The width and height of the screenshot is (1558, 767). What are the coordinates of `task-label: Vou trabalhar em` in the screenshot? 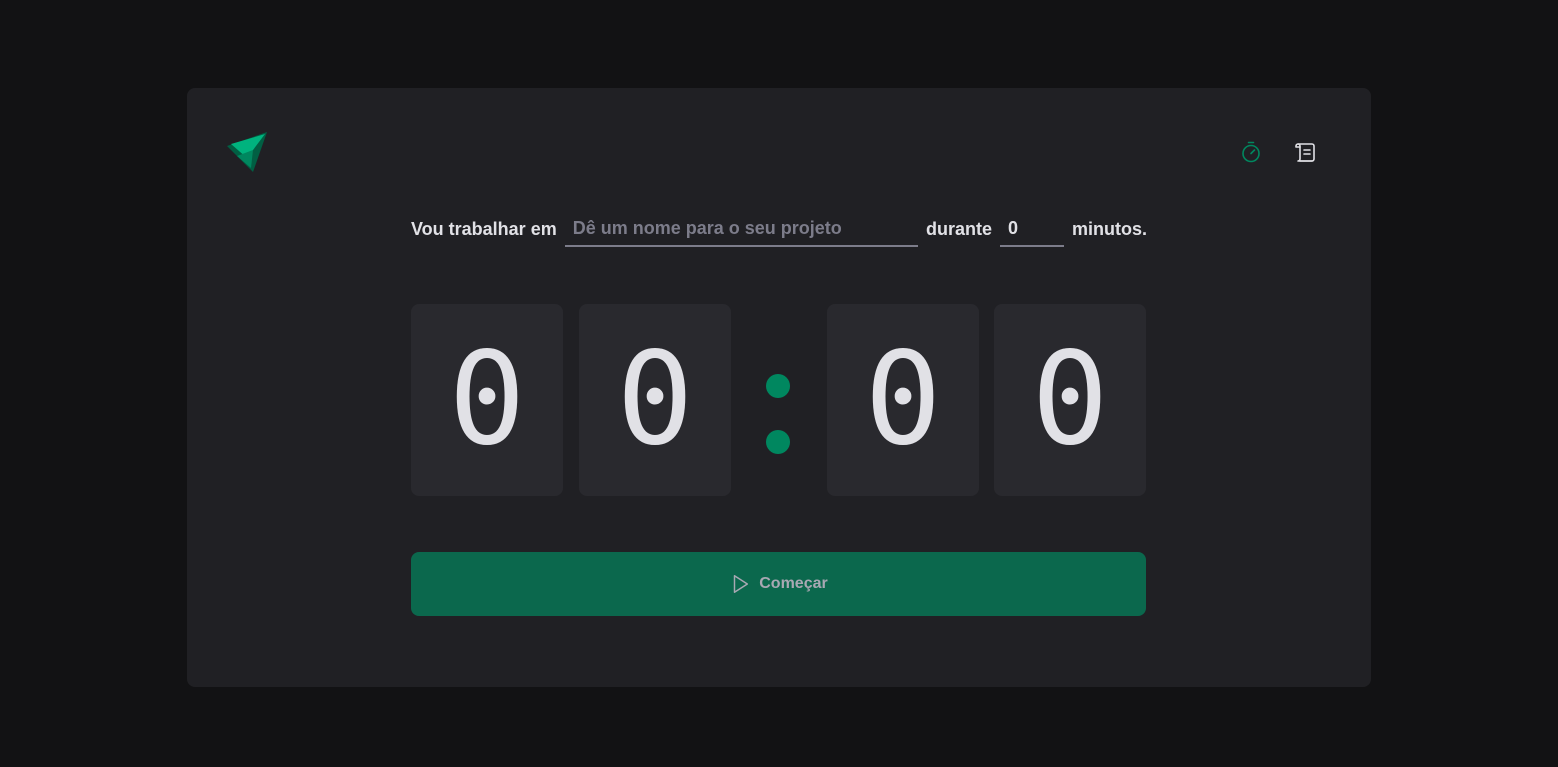 It's located at (484, 228).